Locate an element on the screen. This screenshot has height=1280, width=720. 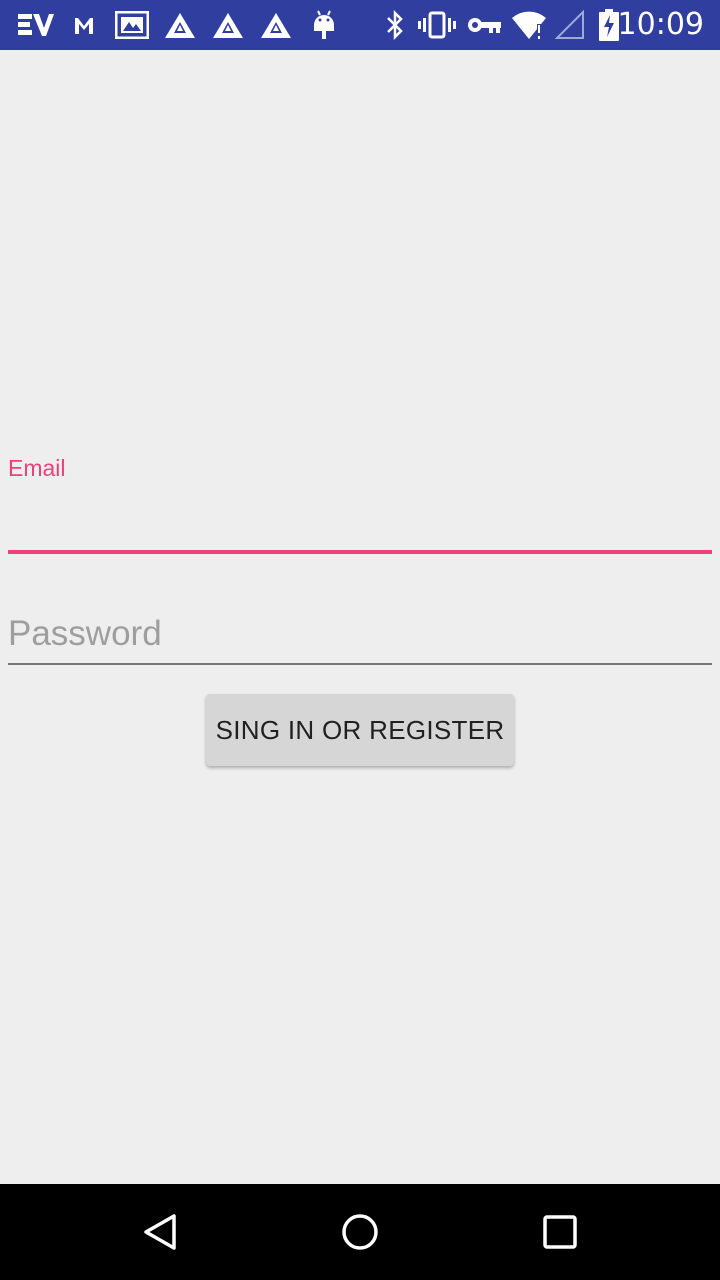
vpn-key-icon is located at coordinates (484, 25).